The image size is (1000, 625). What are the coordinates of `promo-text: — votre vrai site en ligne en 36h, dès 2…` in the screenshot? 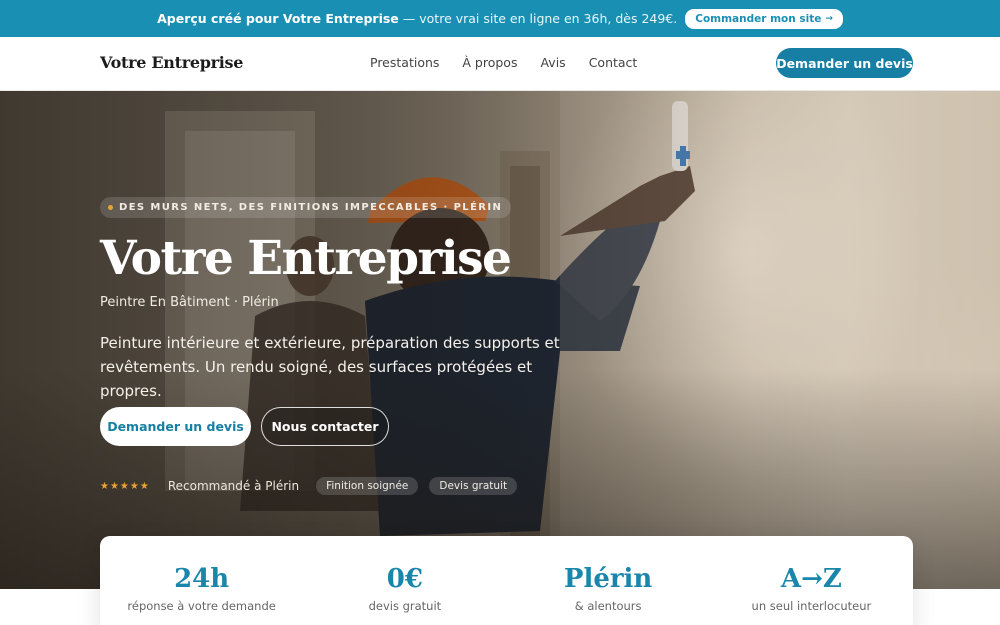 It's located at (540, 18).